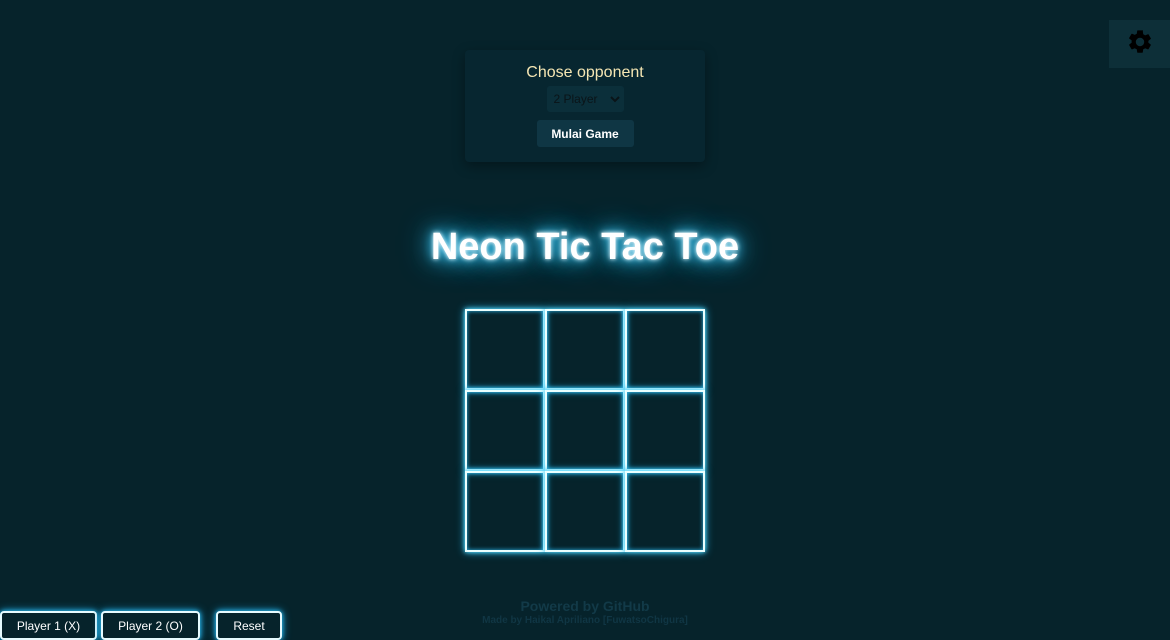 This screenshot has width=1170, height=640. I want to click on opponent-panel: Chose opponent 2 Player Mulai Game, so click(585, 106).